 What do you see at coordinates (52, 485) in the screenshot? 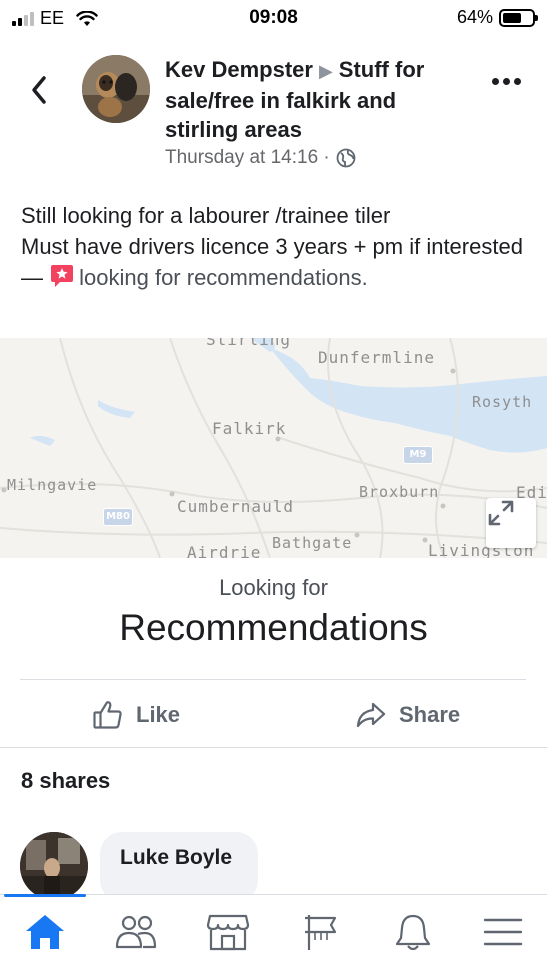
I see `map-label-milngavie: Milngavie` at bounding box center [52, 485].